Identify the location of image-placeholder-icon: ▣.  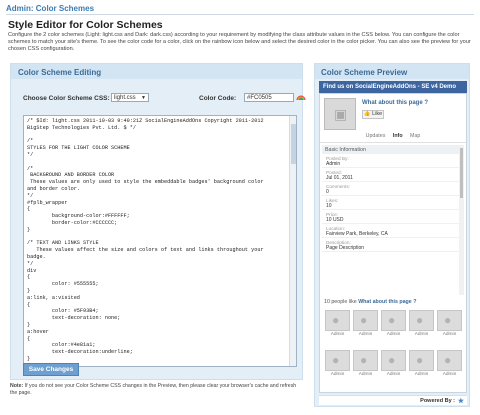
(341, 114).